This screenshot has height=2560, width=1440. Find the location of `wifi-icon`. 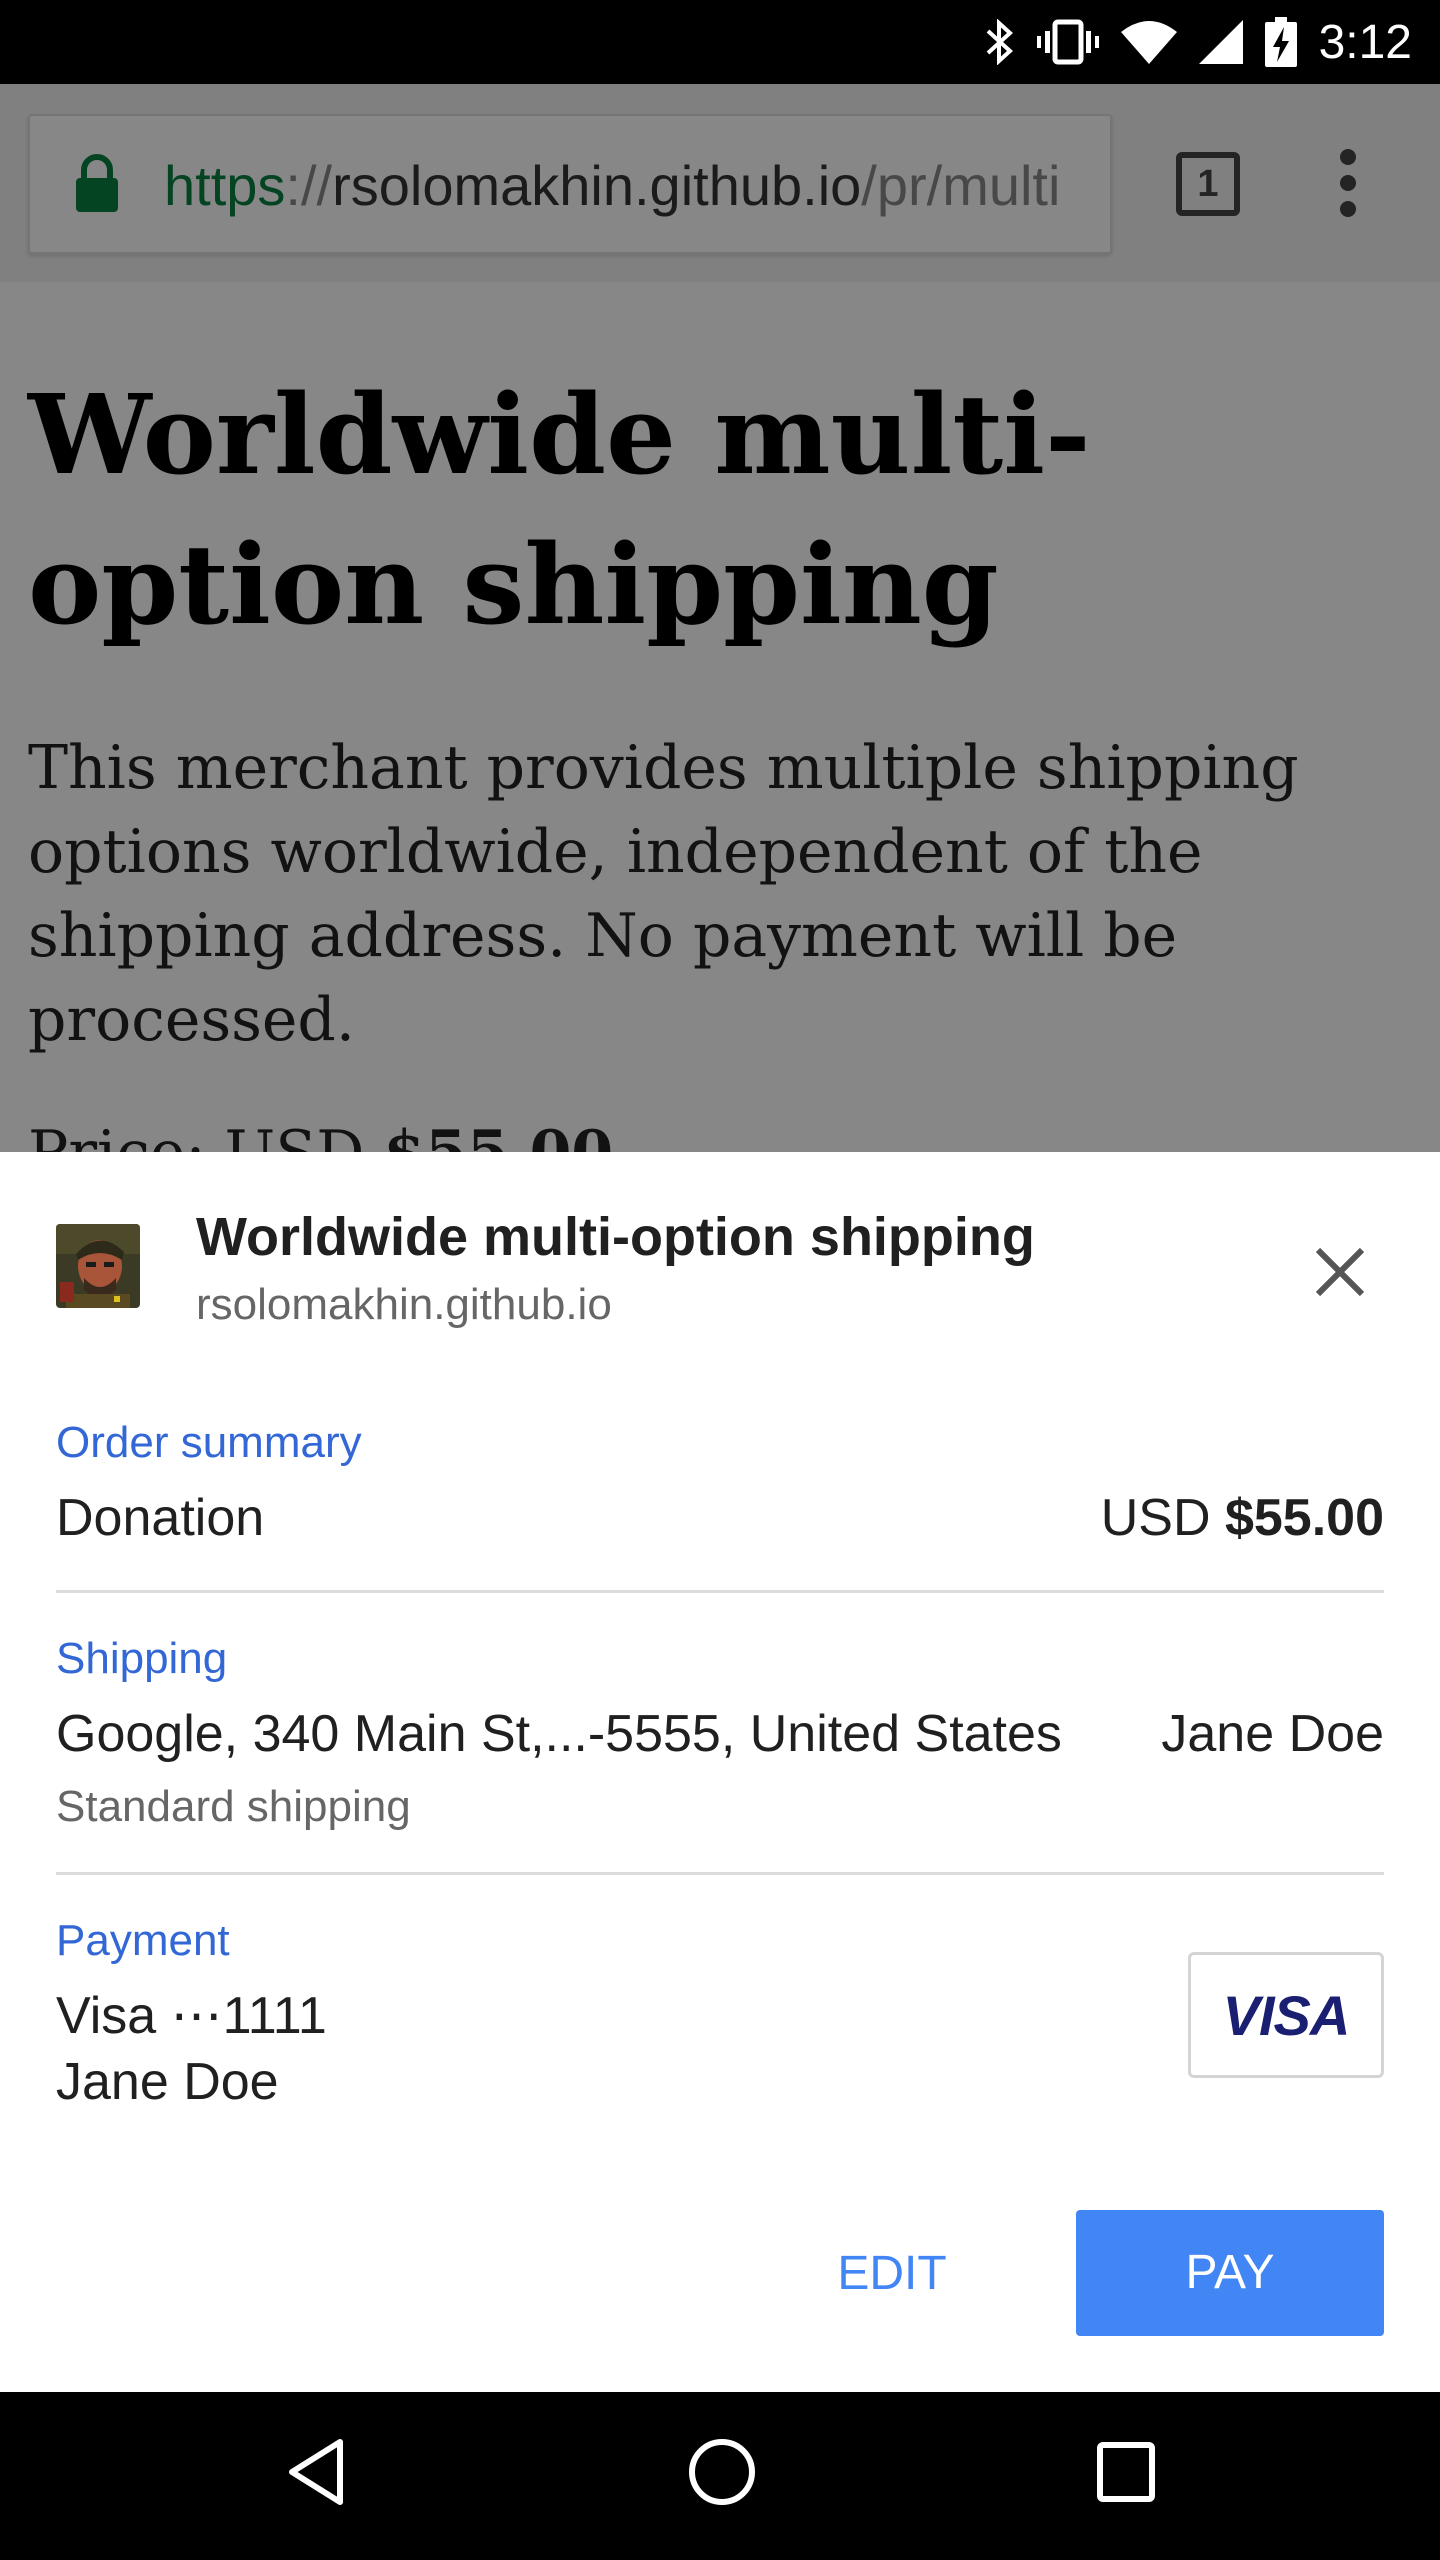

wifi-icon is located at coordinates (1148, 42).